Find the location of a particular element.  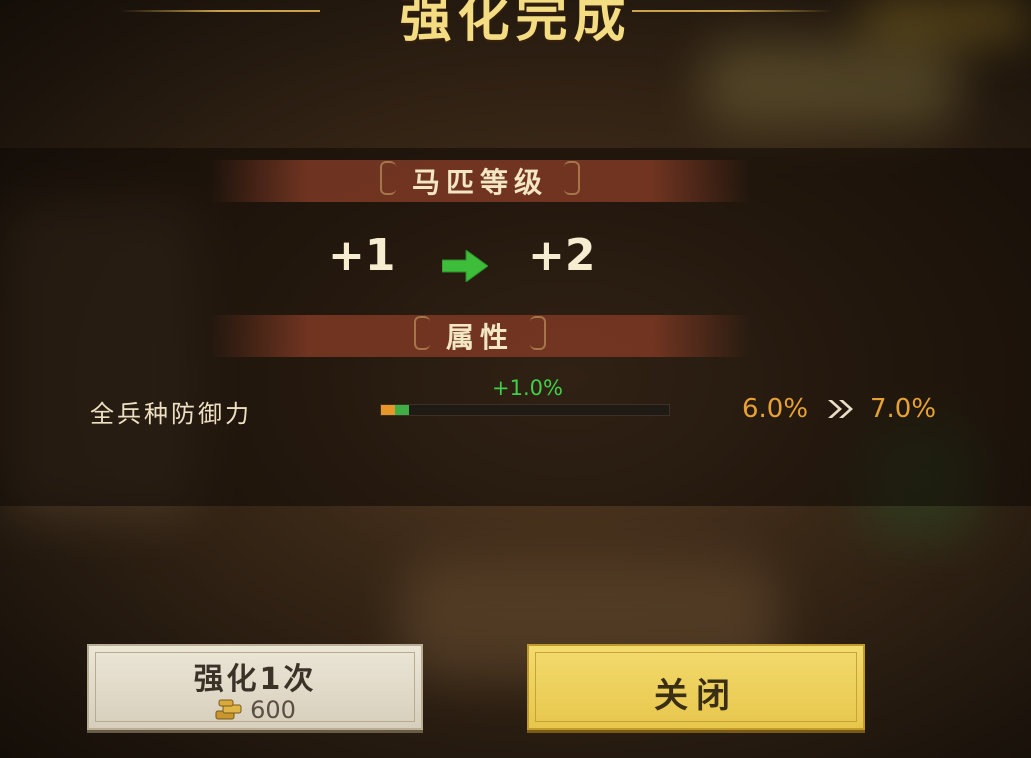

enhance-cost: 600 is located at coordinates (255, 712).